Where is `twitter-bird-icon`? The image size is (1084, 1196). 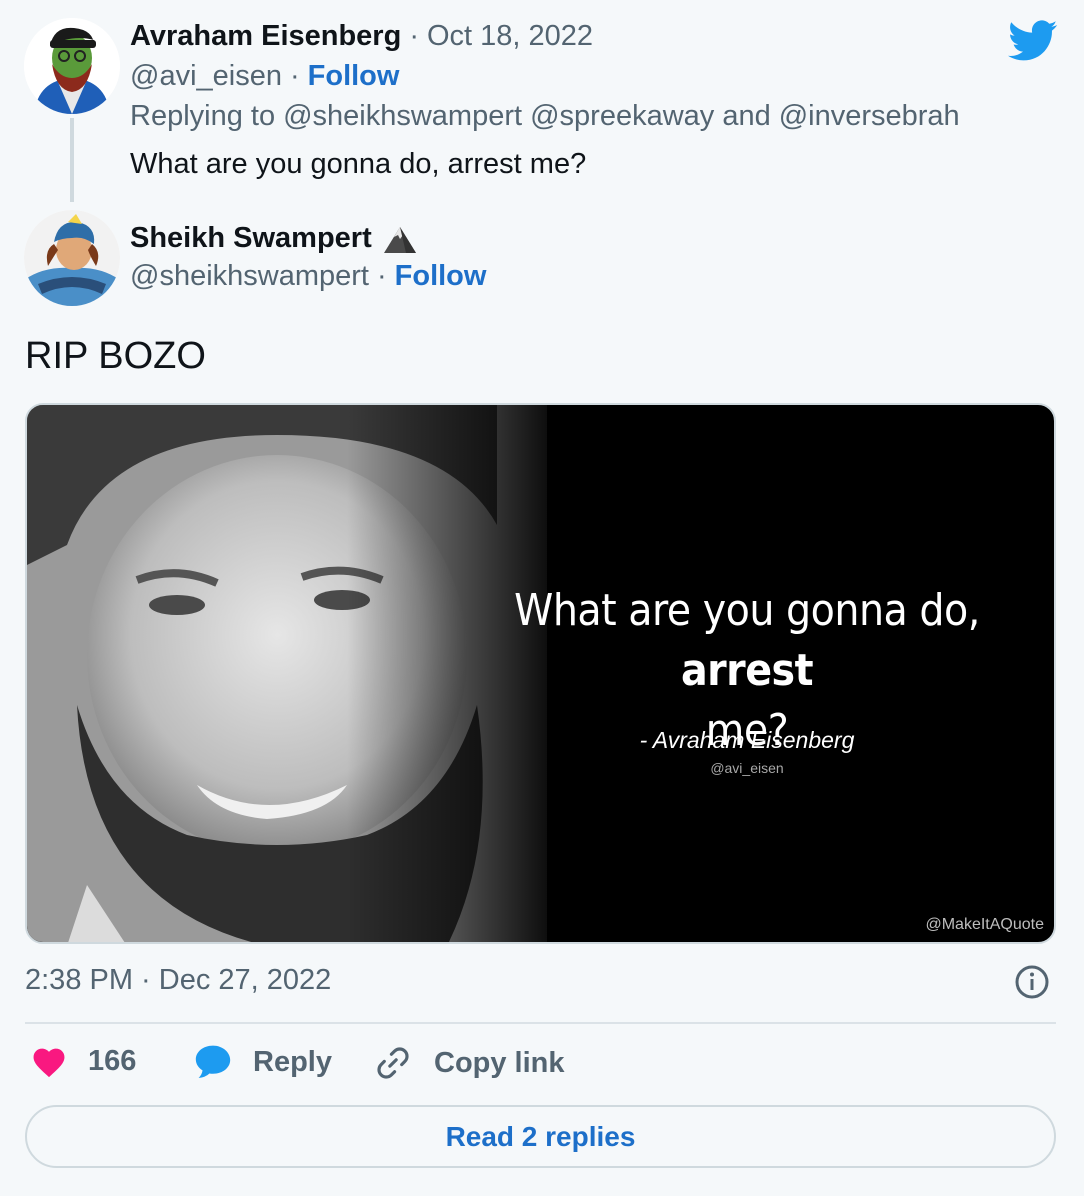
twitter-bird-icon is located at coordinates (1033, 41).